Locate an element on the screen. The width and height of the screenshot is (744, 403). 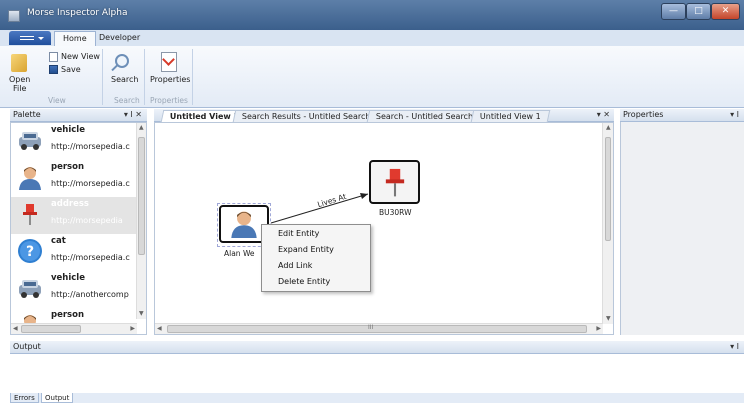
palette-horizontal-scrollbar: ◀ ▶ is located at coordinates (74, 328).